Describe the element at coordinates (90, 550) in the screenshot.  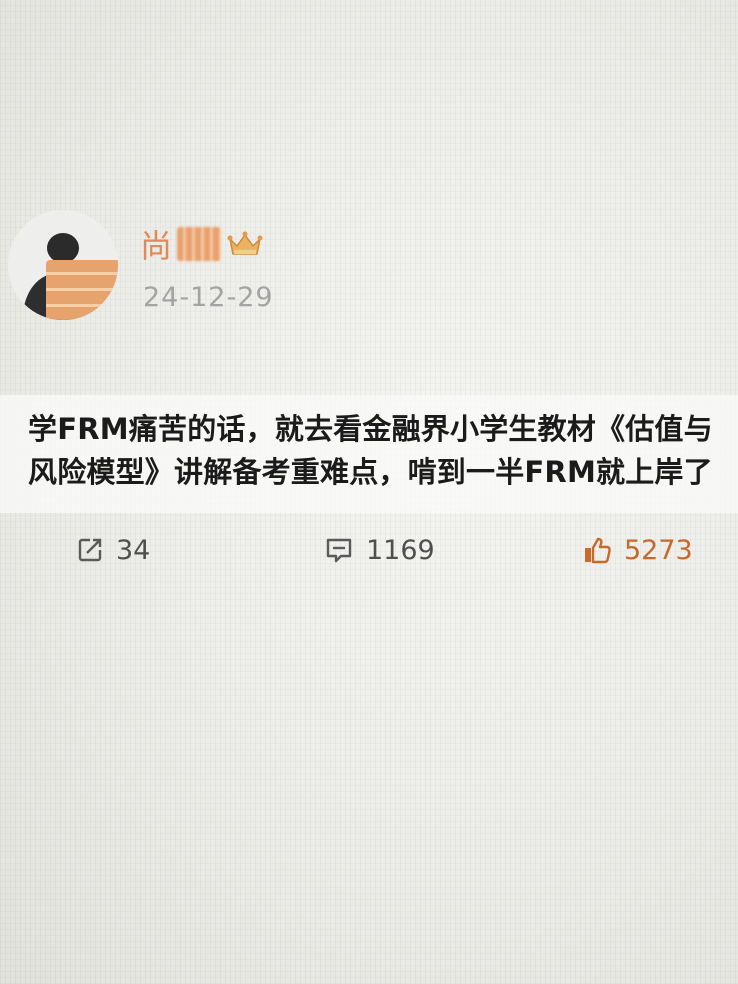
I see `share-icon` at that location.